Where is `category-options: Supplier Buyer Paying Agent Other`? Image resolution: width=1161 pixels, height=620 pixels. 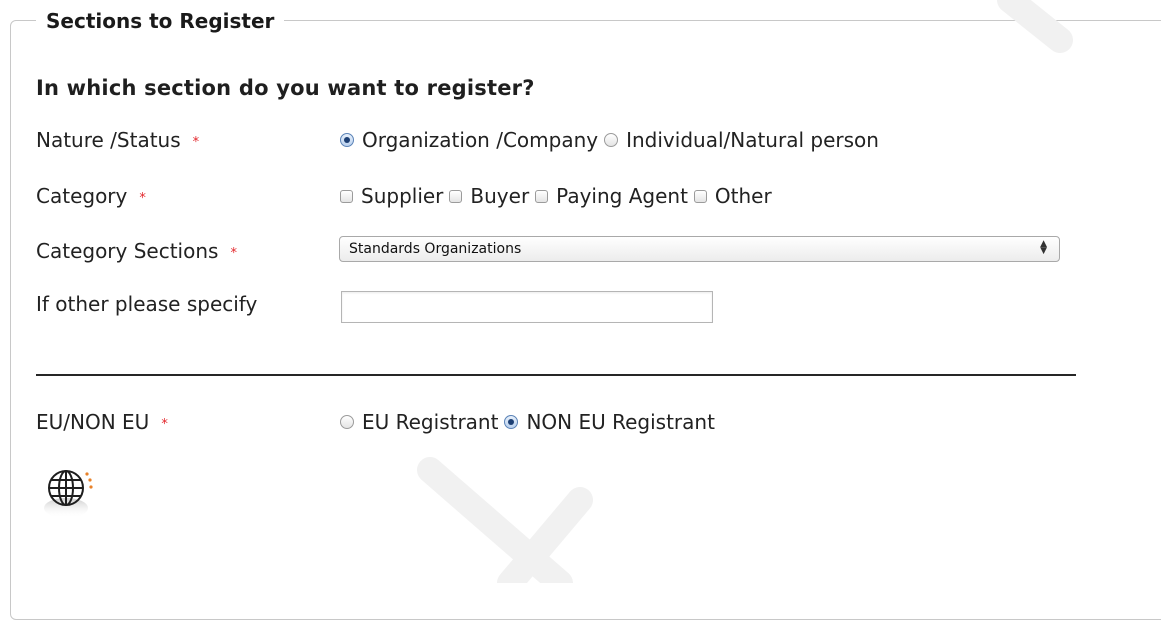
category-options: Supplier Buyer Paying Agent Other is located at coordinates (559, 196).